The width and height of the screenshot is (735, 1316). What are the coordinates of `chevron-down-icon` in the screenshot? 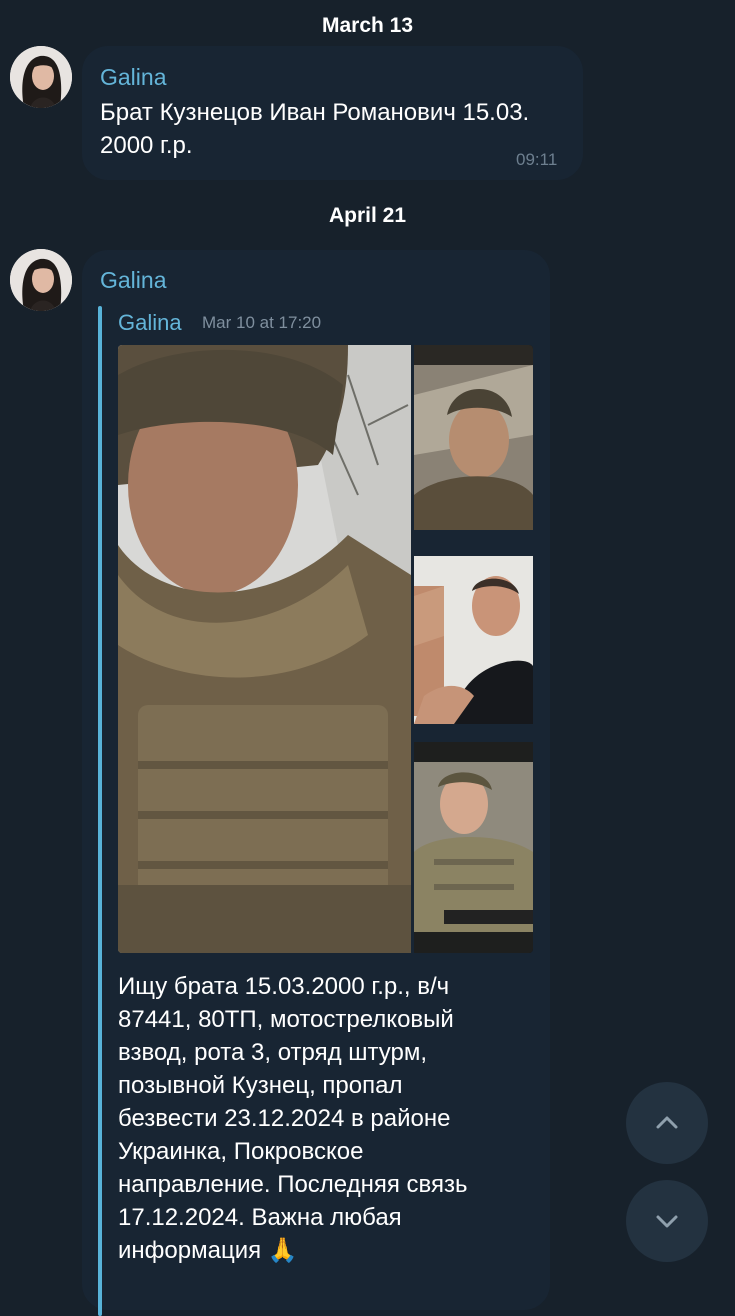 It's located at (667, 1221).